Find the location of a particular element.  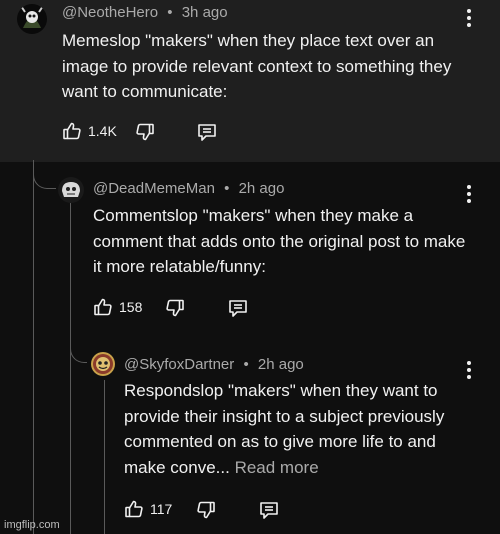

comment-author: @DeadMemeMan is located at coordinates (154, 188).